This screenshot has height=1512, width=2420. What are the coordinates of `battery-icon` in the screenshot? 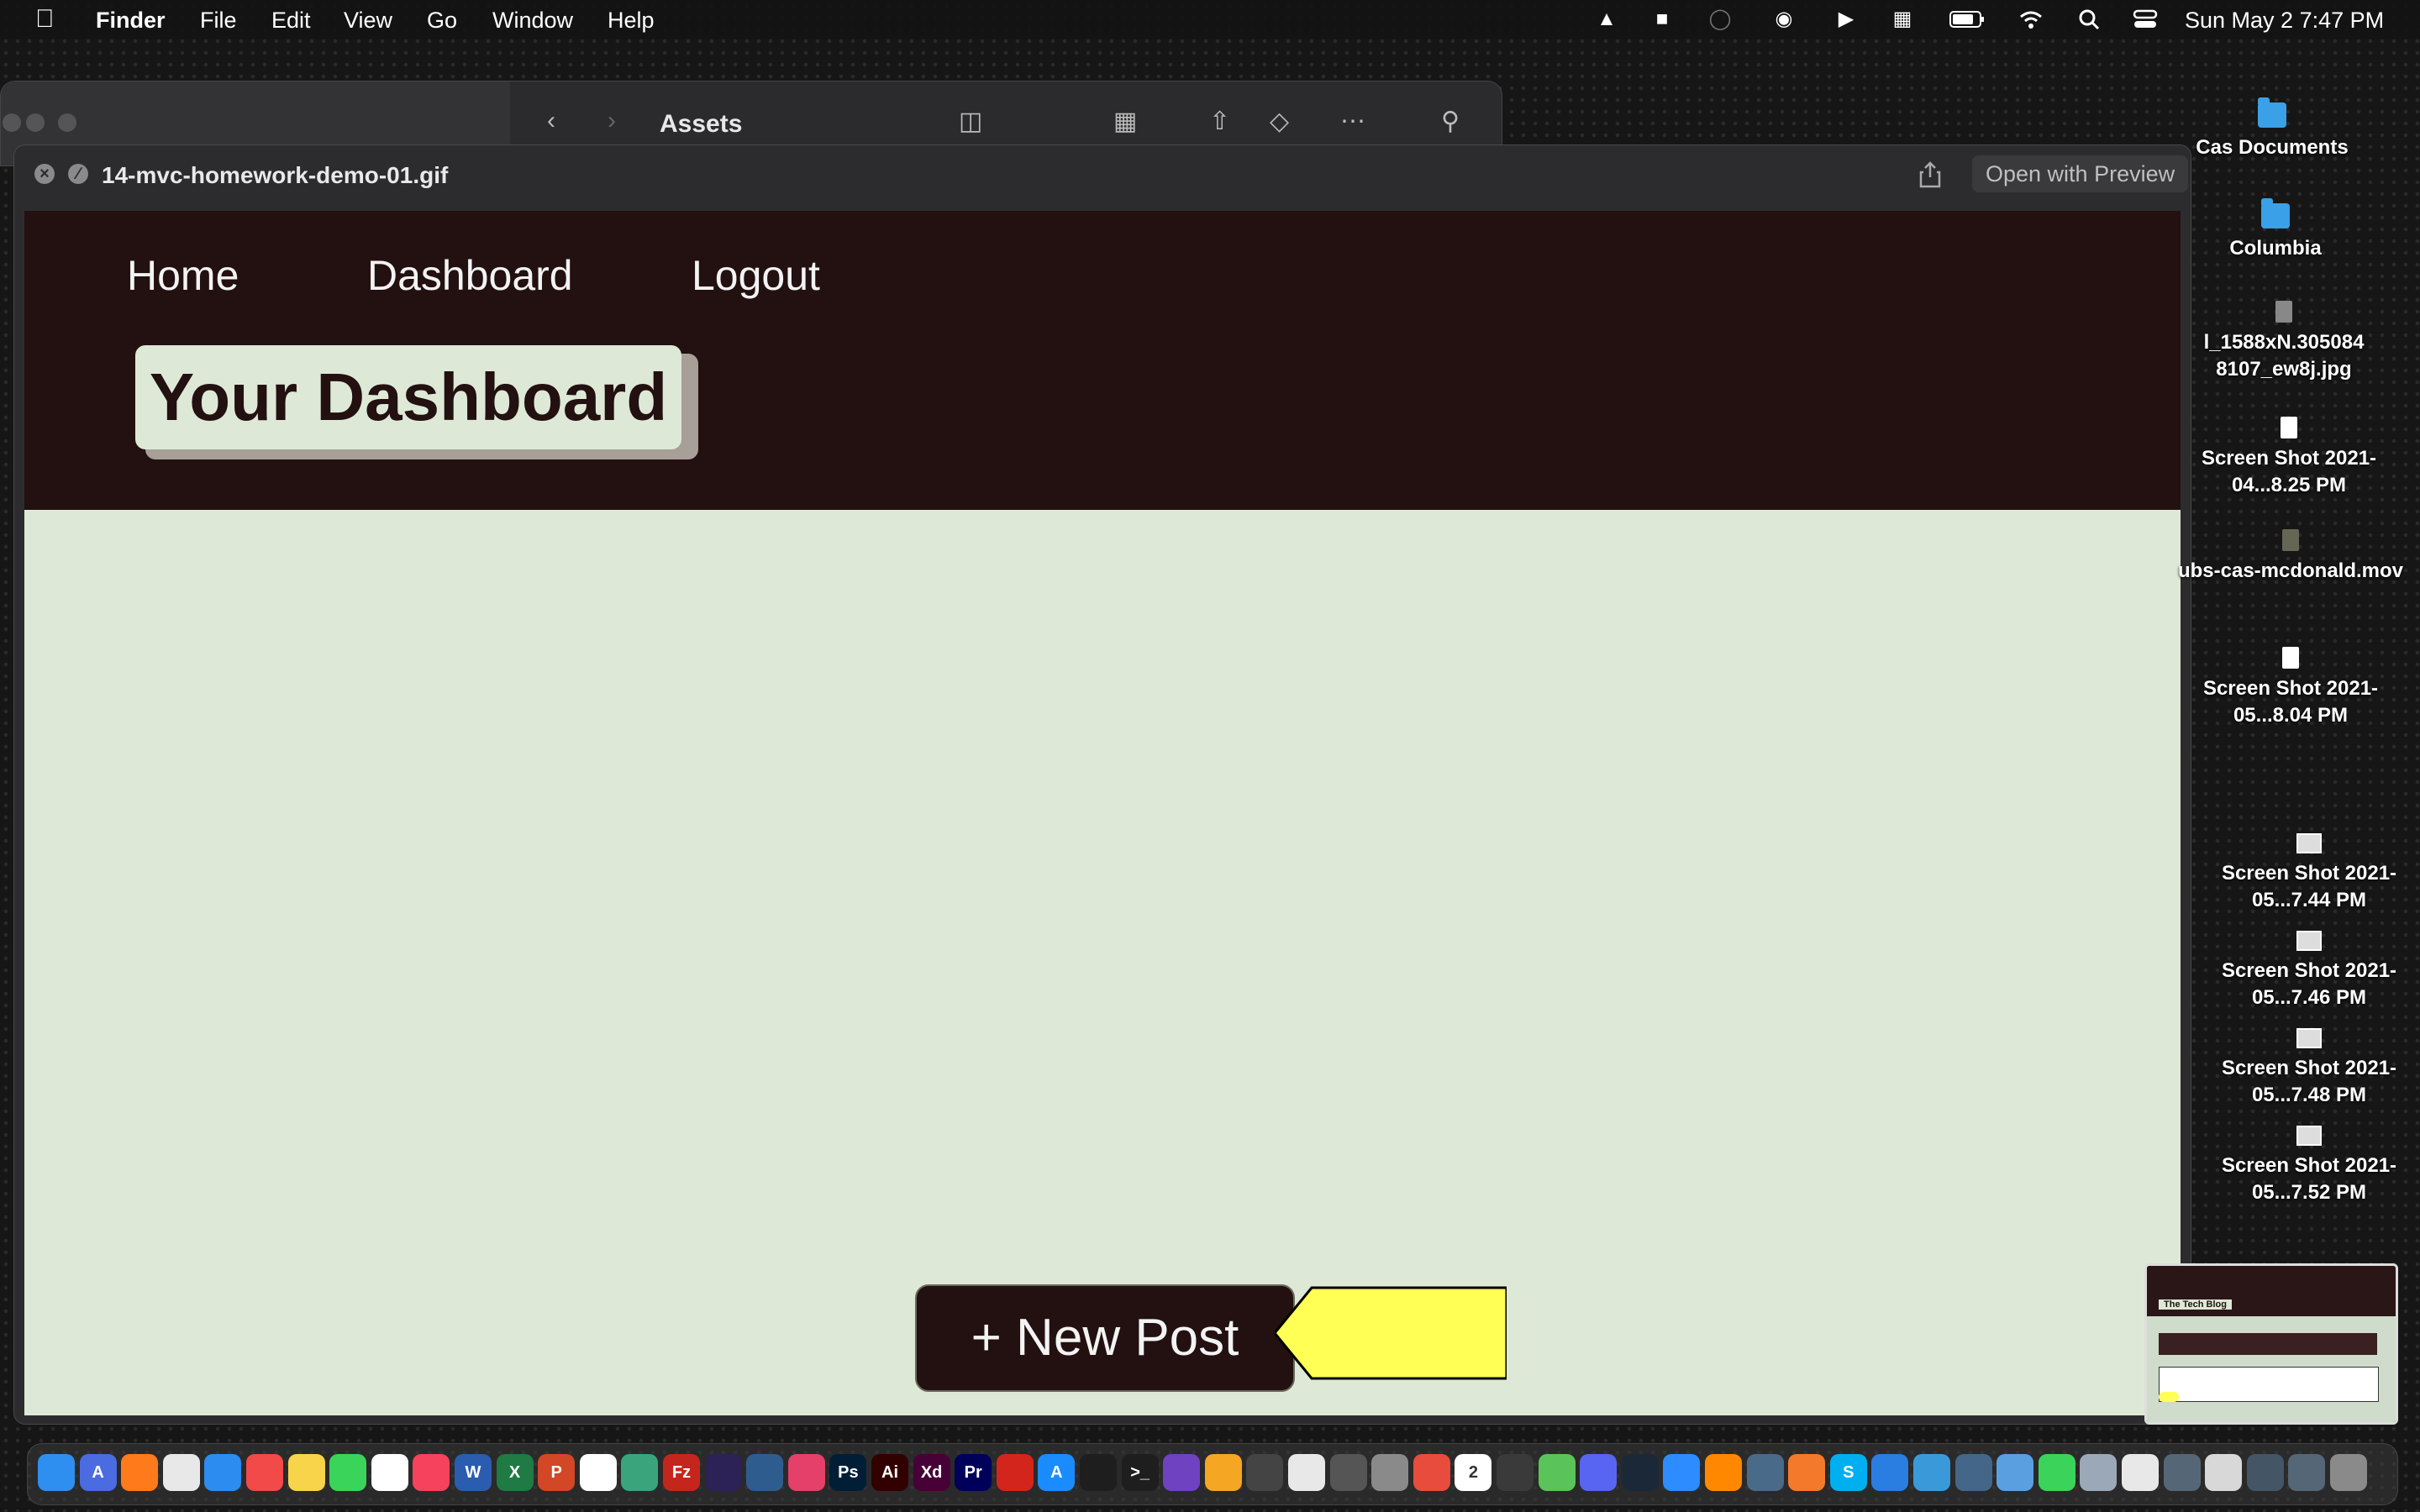 It's located at (1968, 19).